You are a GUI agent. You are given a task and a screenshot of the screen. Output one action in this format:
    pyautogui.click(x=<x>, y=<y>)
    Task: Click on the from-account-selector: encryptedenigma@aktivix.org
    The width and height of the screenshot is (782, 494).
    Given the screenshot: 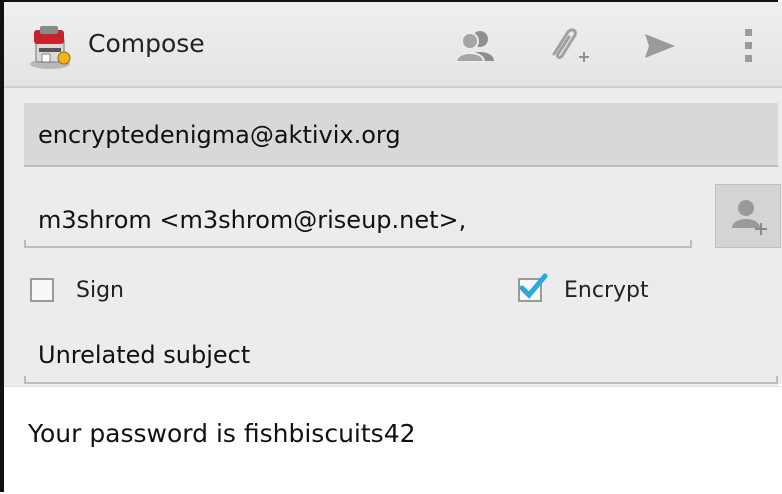 What is the action you would take?
    pyautogui.click(x=401, y=135)
    